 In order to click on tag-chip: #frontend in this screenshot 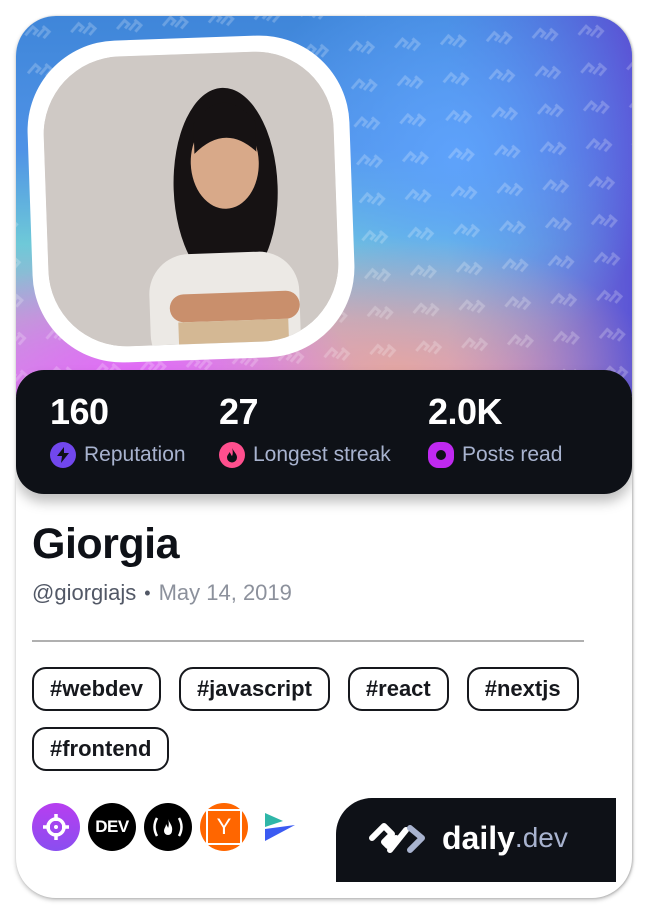, I will do `click(101, 749)`.